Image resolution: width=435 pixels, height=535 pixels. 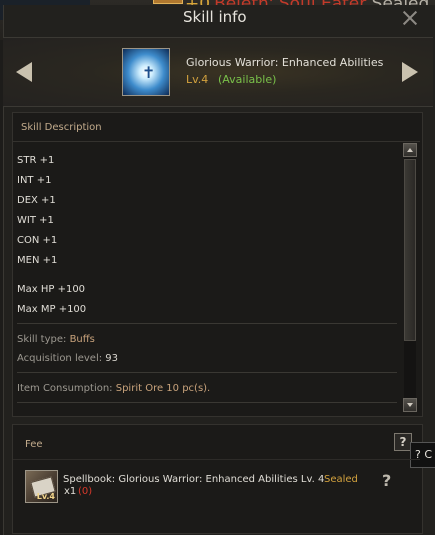 I want to click on skill-icon: ✝, so click(x=146, y=72).